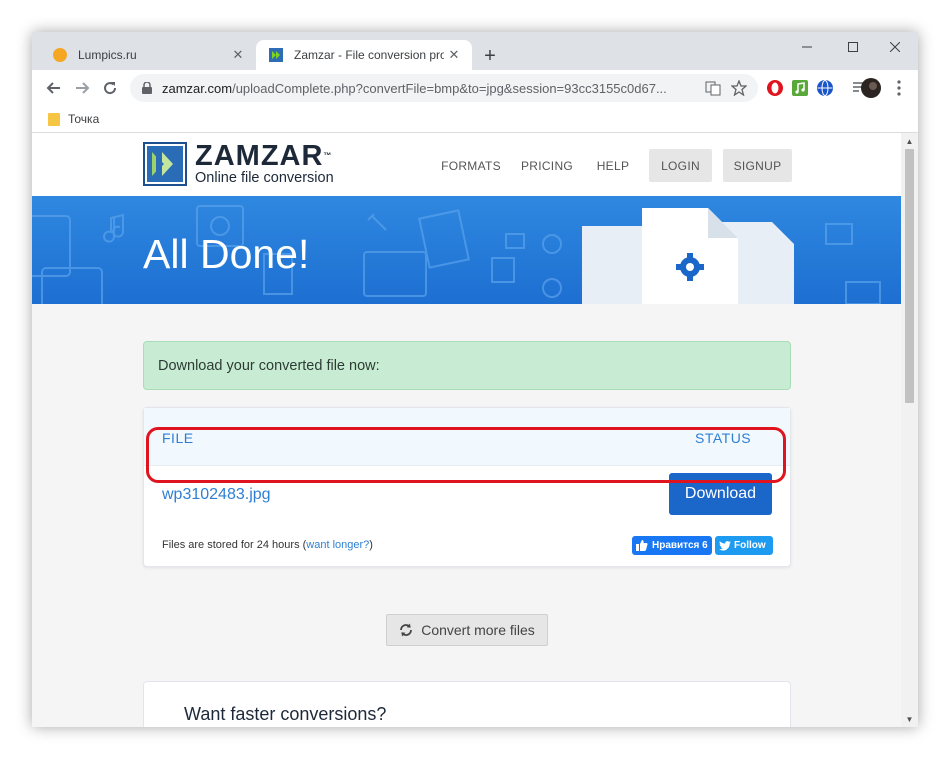  What do you see at coordinates (871, 88) in the screenshot?
I see `profile-avatar` at bounding box center [871, 88].